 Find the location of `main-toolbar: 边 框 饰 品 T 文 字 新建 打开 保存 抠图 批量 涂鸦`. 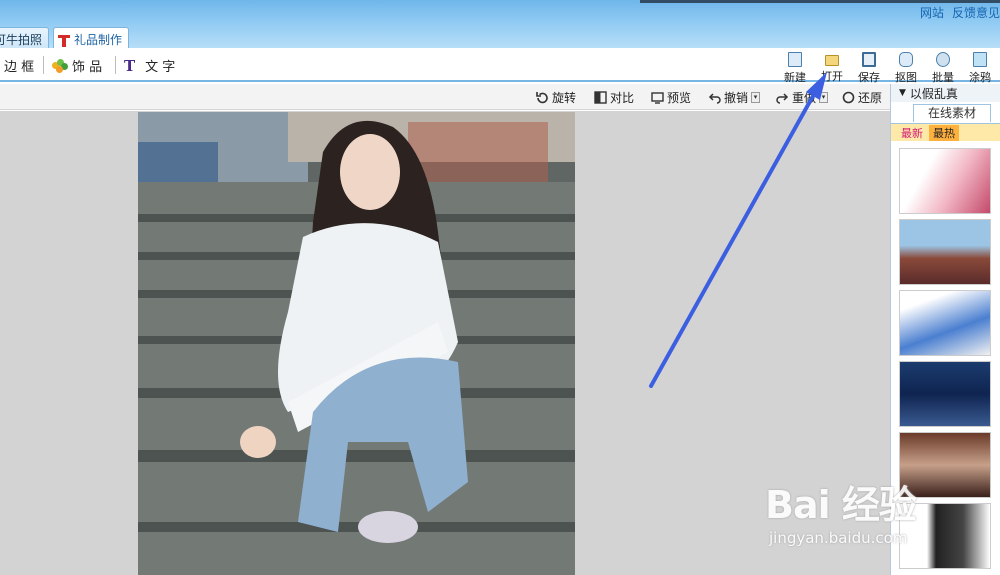

main-toolbar: 边 框 饰 品 T 文 字 新建 打开 保存 抠图 批量 涂鸦 is located at coordinates (500, 66).